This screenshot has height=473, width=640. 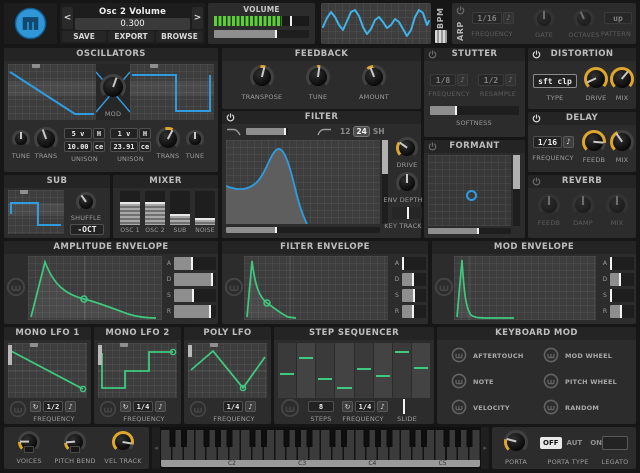 I want to click on osc1-detune-value: 10.00, so click(x=78, y=146).